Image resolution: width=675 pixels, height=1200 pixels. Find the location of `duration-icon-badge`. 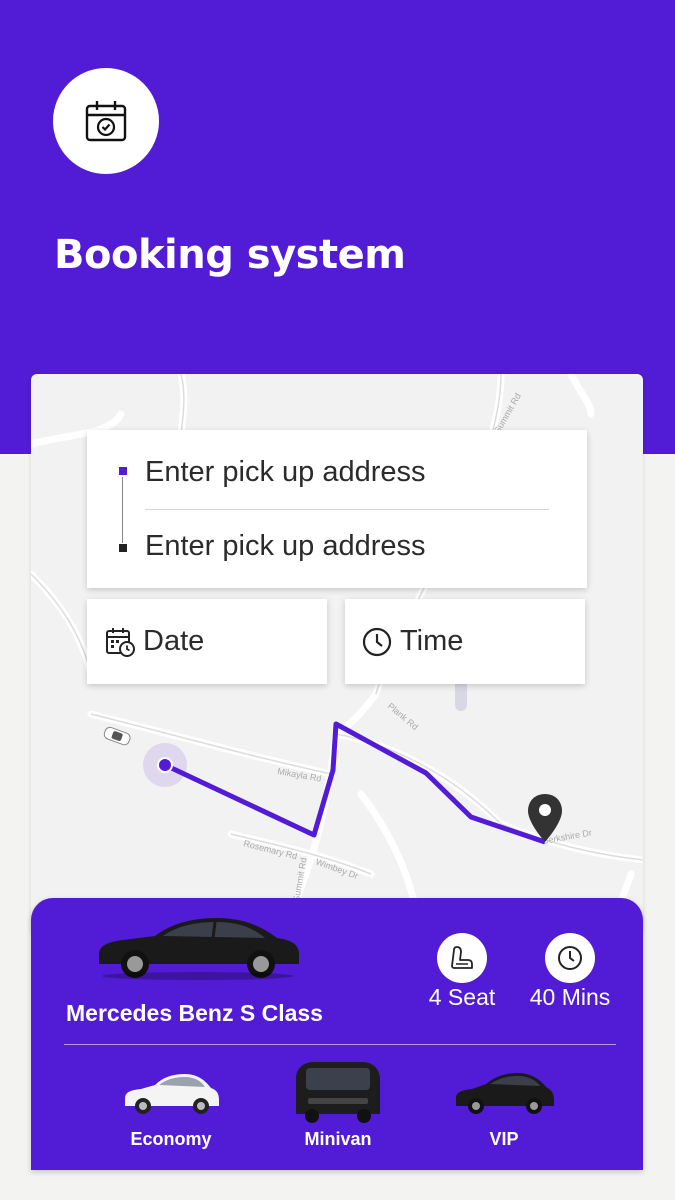

duration-icon-badge is located at coordinates (570, 958).